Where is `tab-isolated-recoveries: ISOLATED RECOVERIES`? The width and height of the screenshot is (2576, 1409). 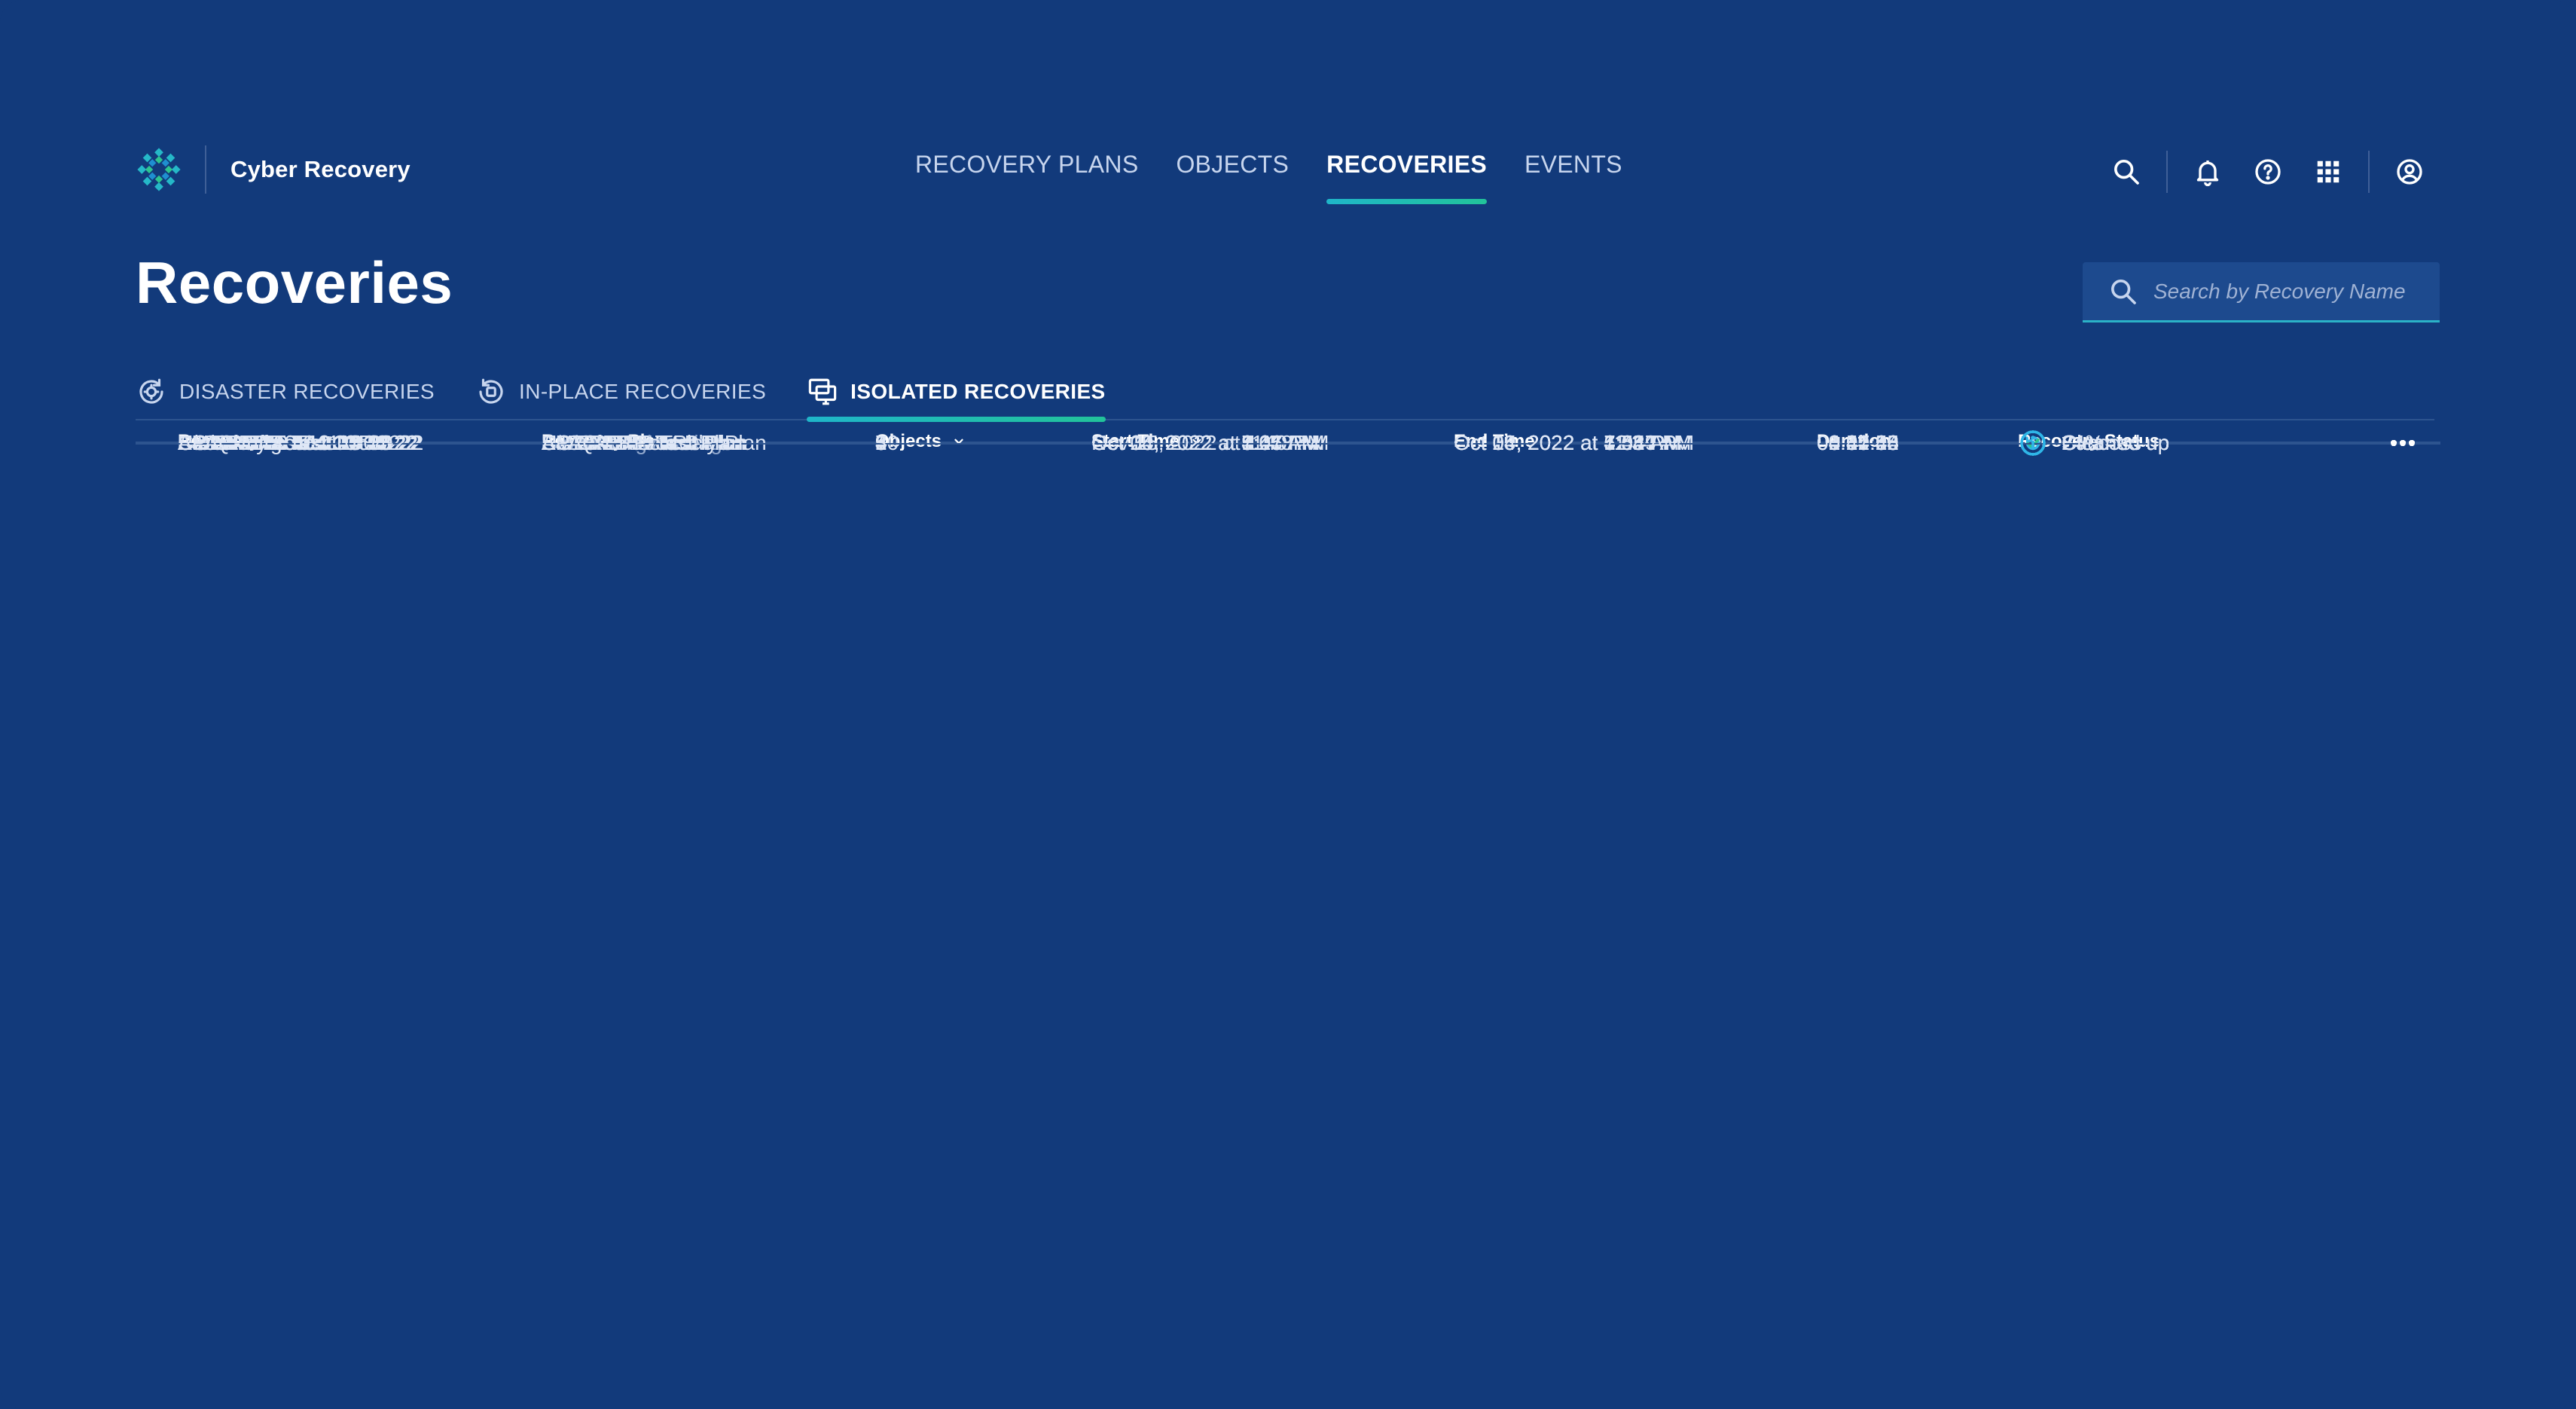
tab-isolated-recoveries: ISOLATED RECOVERIES is located at coordinates (957, 393).